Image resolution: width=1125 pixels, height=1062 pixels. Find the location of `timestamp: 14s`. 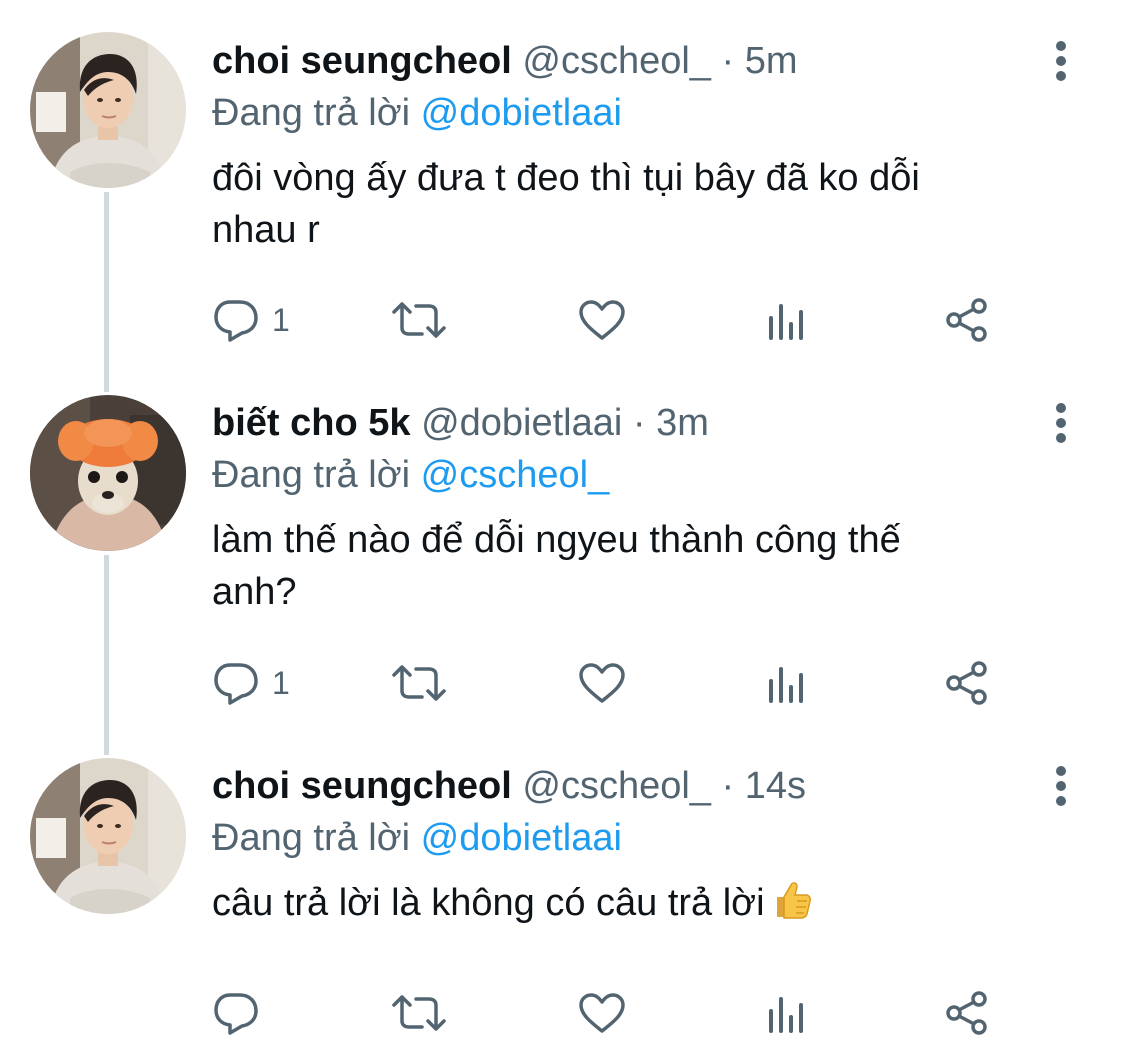

timestamp: 14s is located at coordinates (775, 786).